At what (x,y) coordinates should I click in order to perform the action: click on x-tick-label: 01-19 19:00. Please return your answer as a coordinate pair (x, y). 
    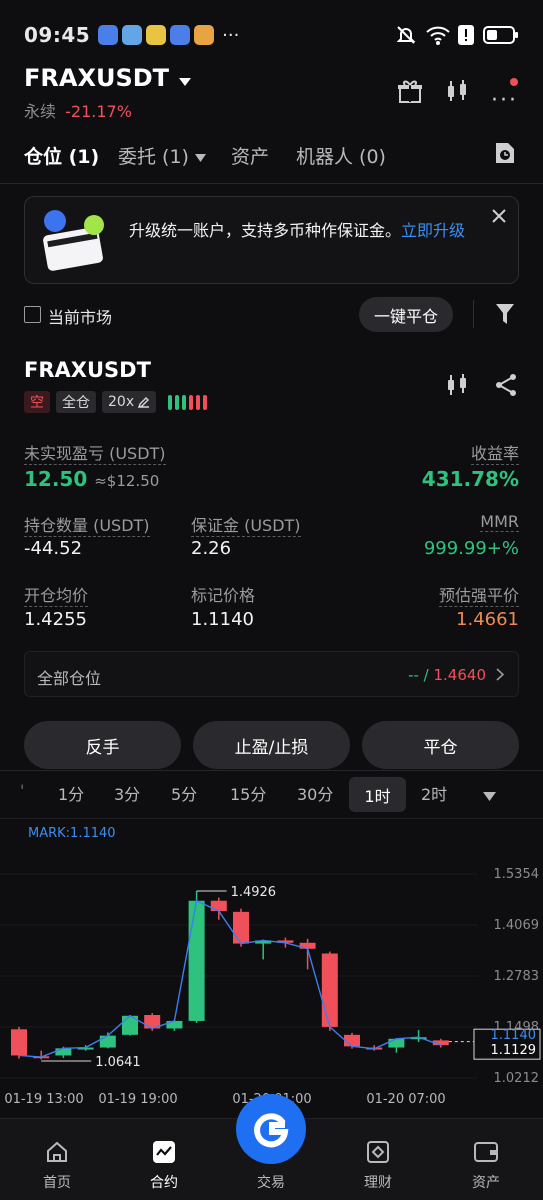
    Looking at the image, I should click on (137, 1099).